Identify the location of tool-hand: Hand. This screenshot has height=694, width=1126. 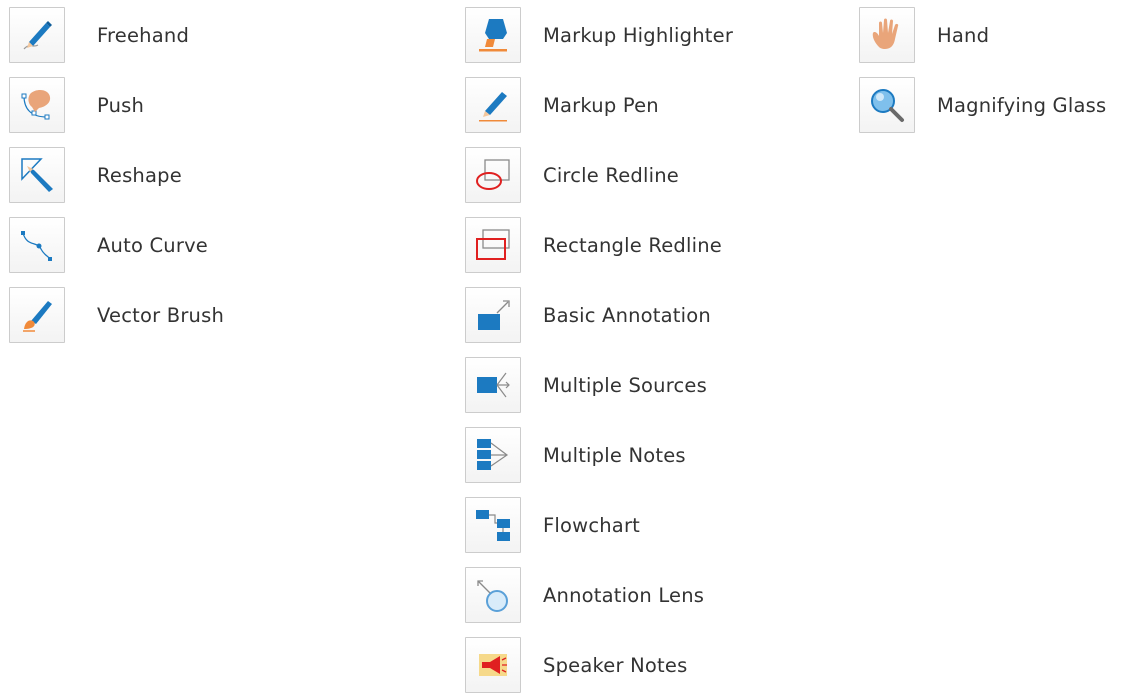
(924, 35).